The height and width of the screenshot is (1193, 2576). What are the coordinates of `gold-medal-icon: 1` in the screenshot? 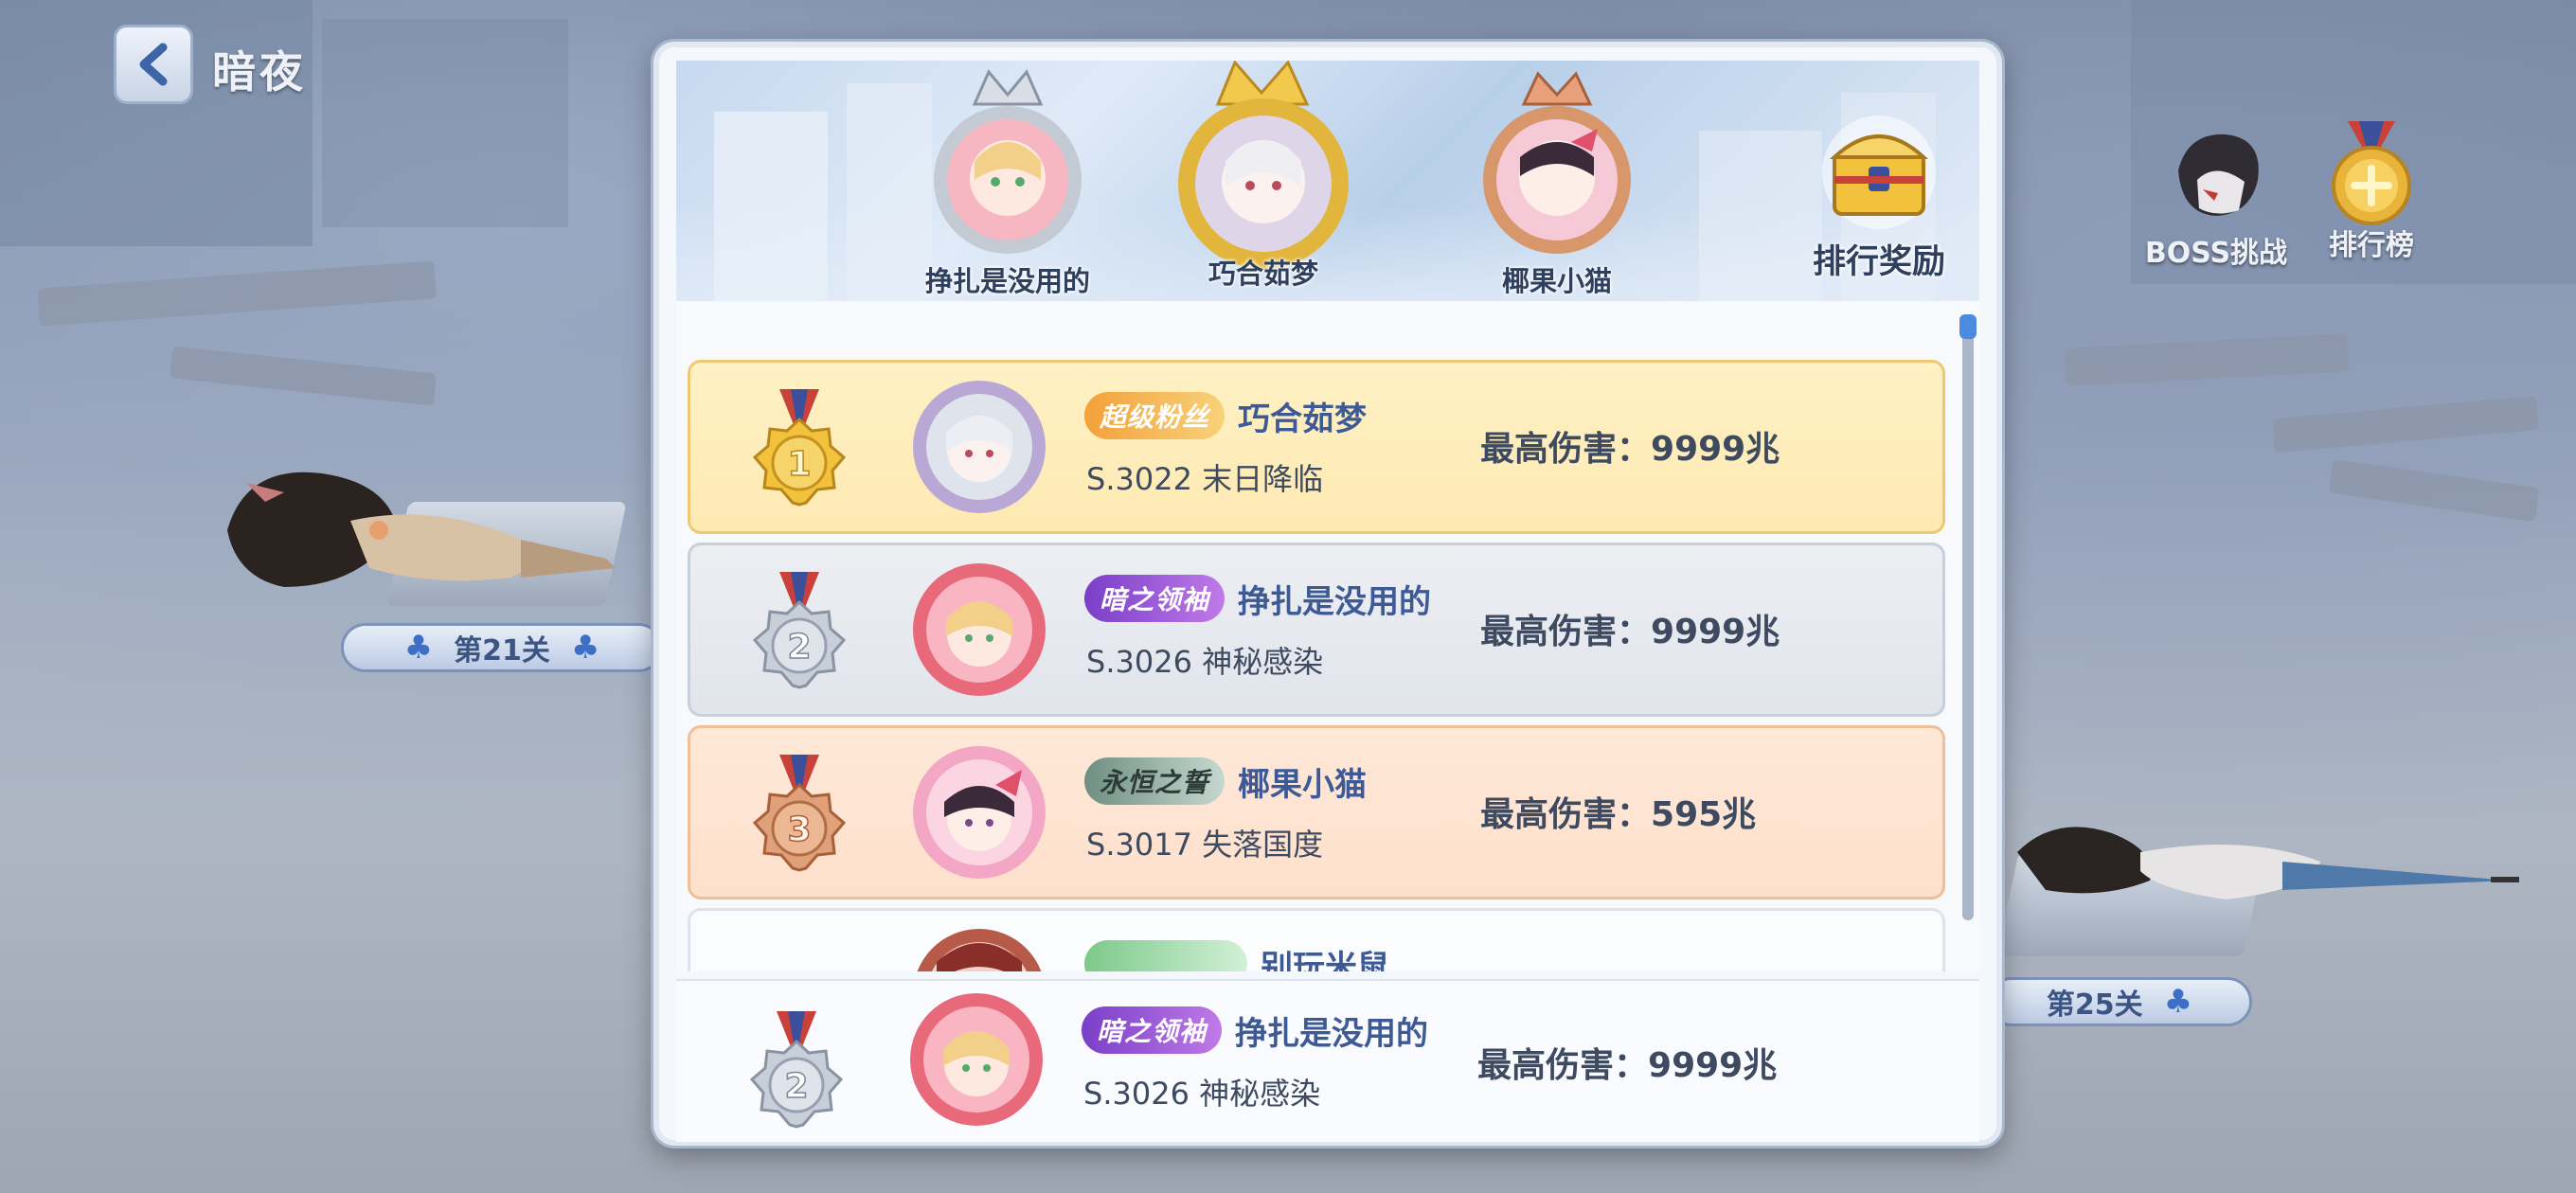 It's located at (799, 448).